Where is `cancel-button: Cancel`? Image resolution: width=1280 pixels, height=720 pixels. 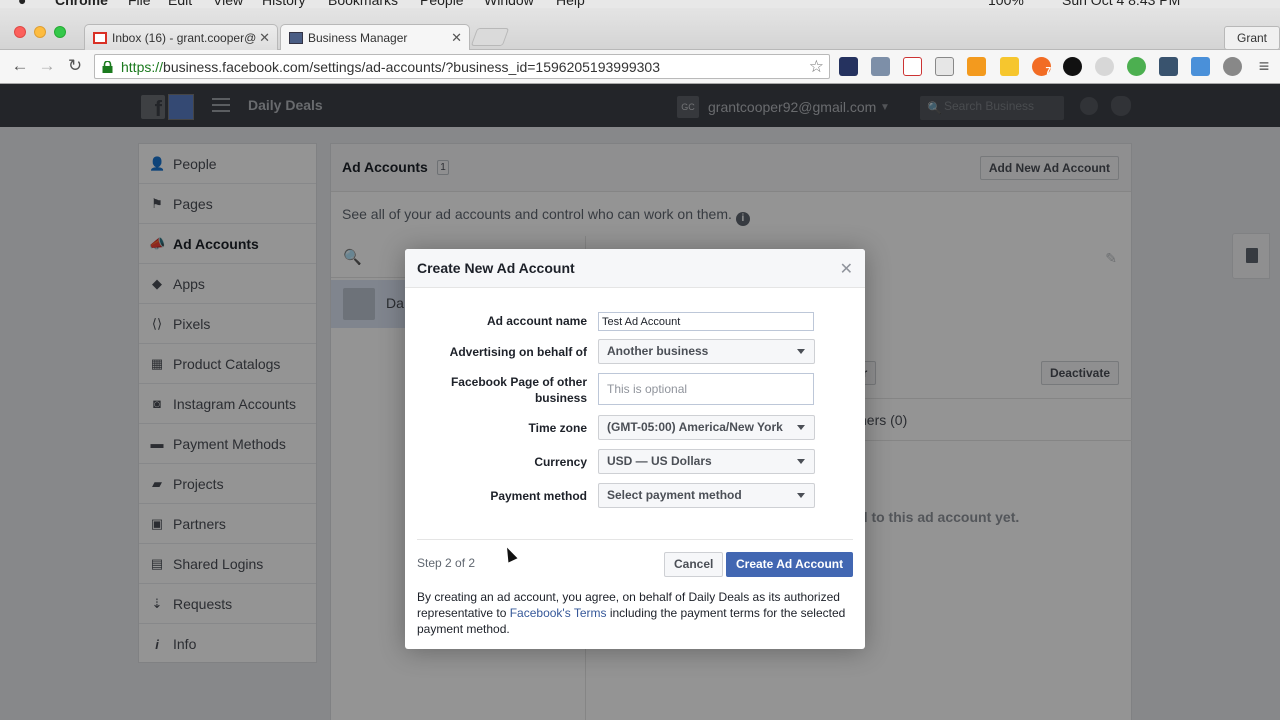
cancel-button: Cancel is located at coordinates (694, 564).